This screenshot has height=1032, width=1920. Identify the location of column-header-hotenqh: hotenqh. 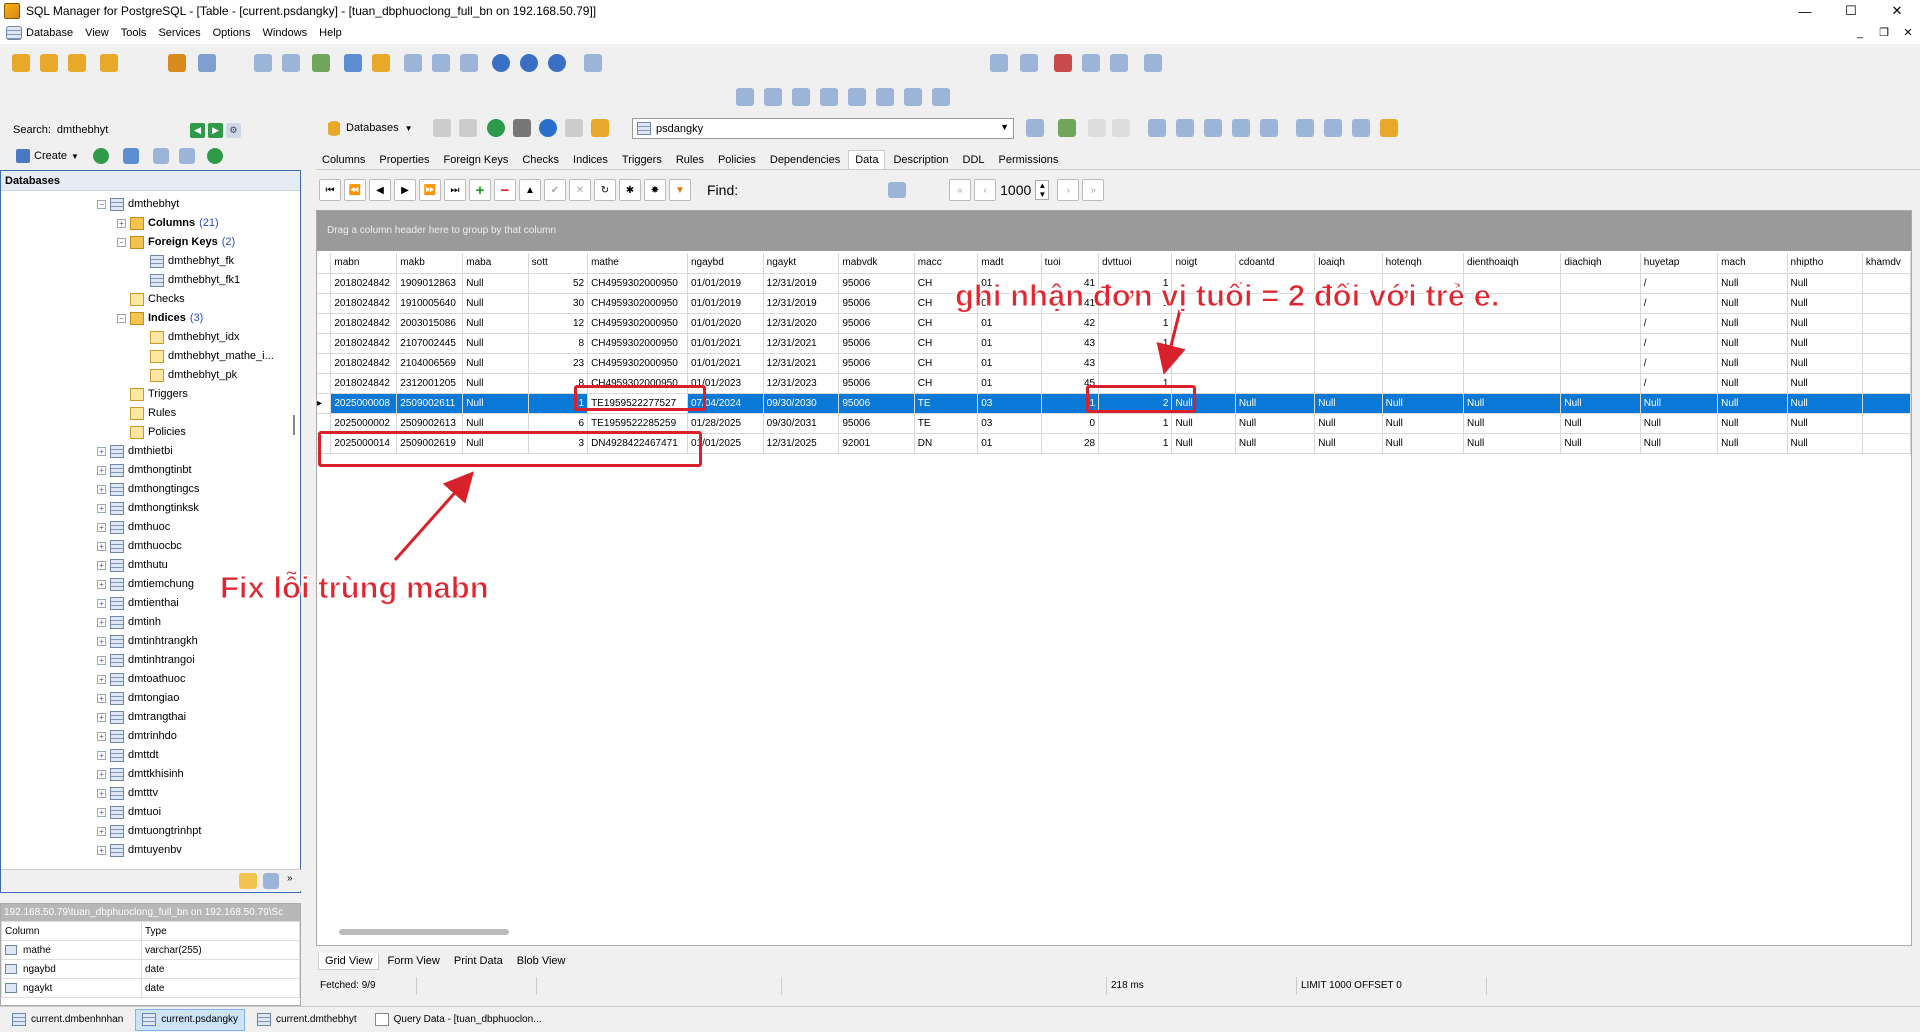
(1423, 263).